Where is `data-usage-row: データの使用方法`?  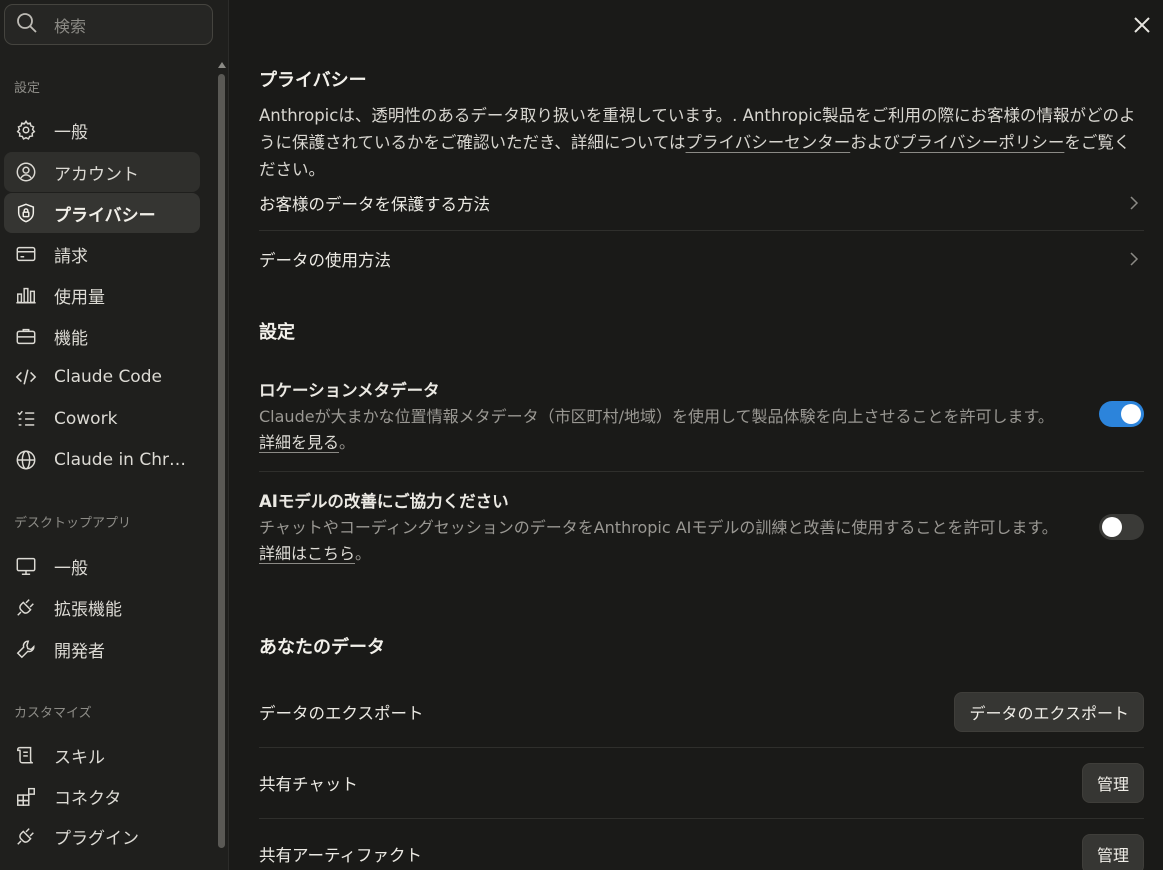 data-usage-row: データの使用方法 is located at coordinates (701, 259).